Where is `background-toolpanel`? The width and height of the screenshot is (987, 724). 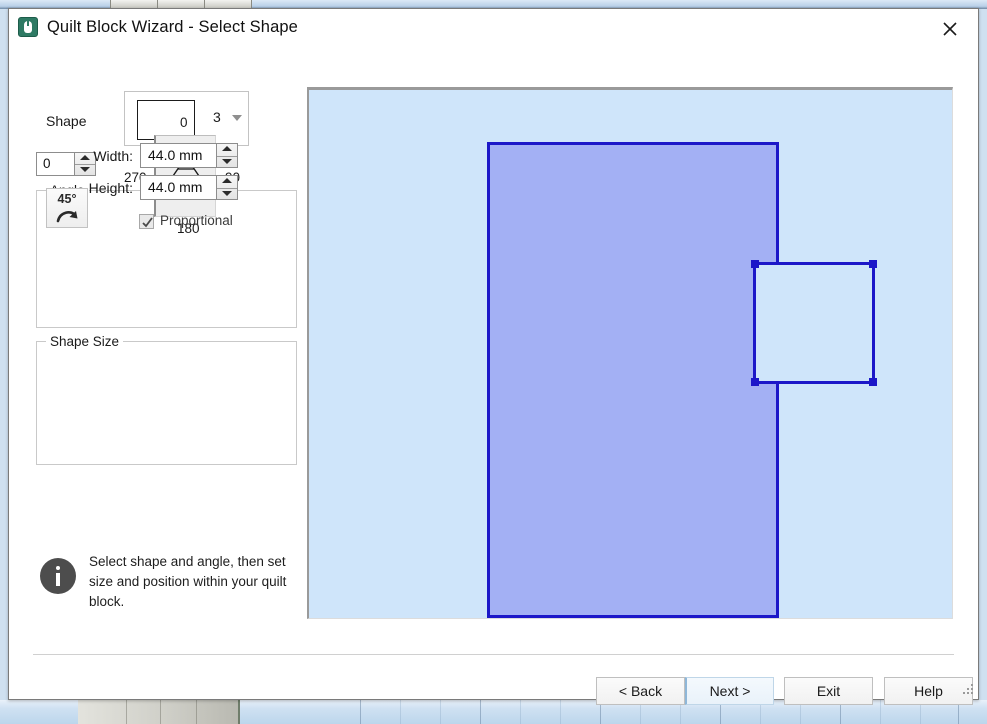 background-toolpanel is located at coordinates (159, 712).